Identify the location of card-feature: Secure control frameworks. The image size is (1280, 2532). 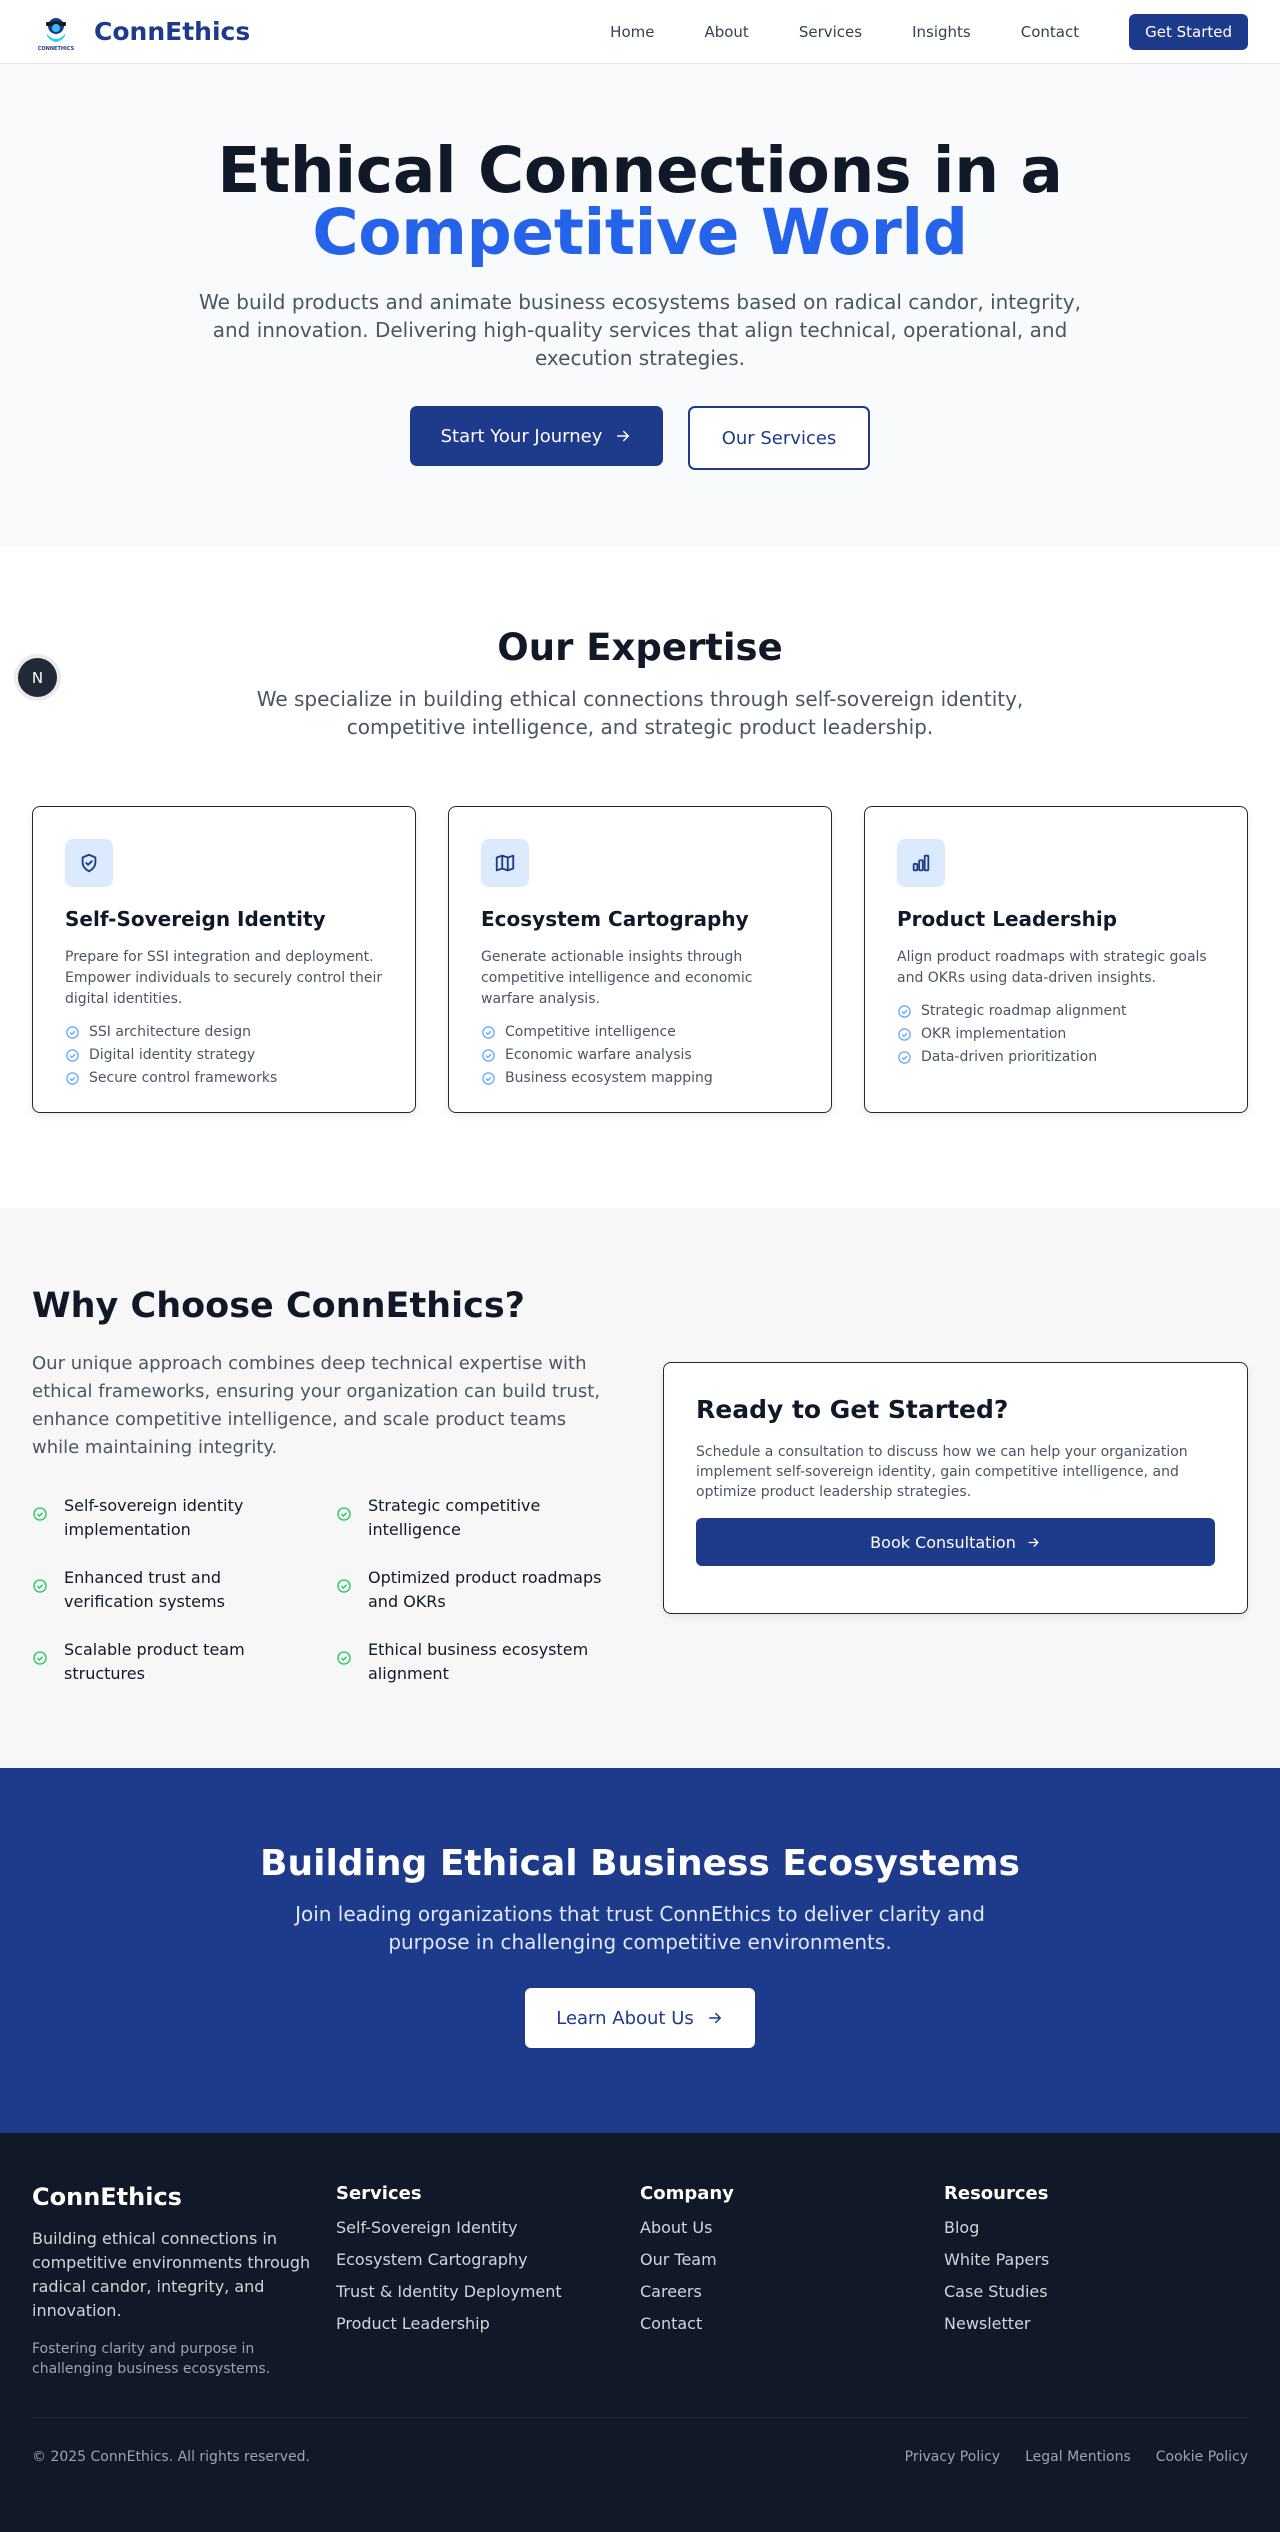
(224, 1078).